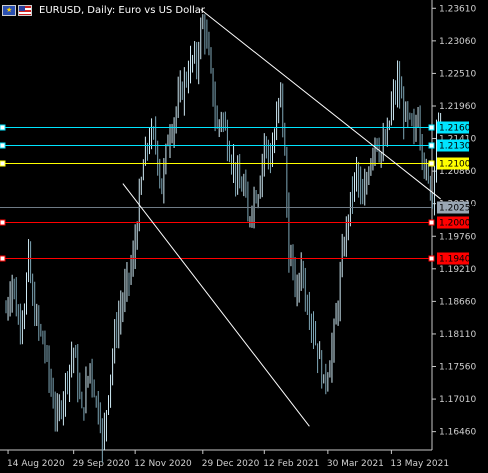 This screenshot has width=488, height=473. What do you see at coordinates (457, 209) in the screenshot?
I see `bid-price-label: 1.20255` at bounding box center [457, 209].